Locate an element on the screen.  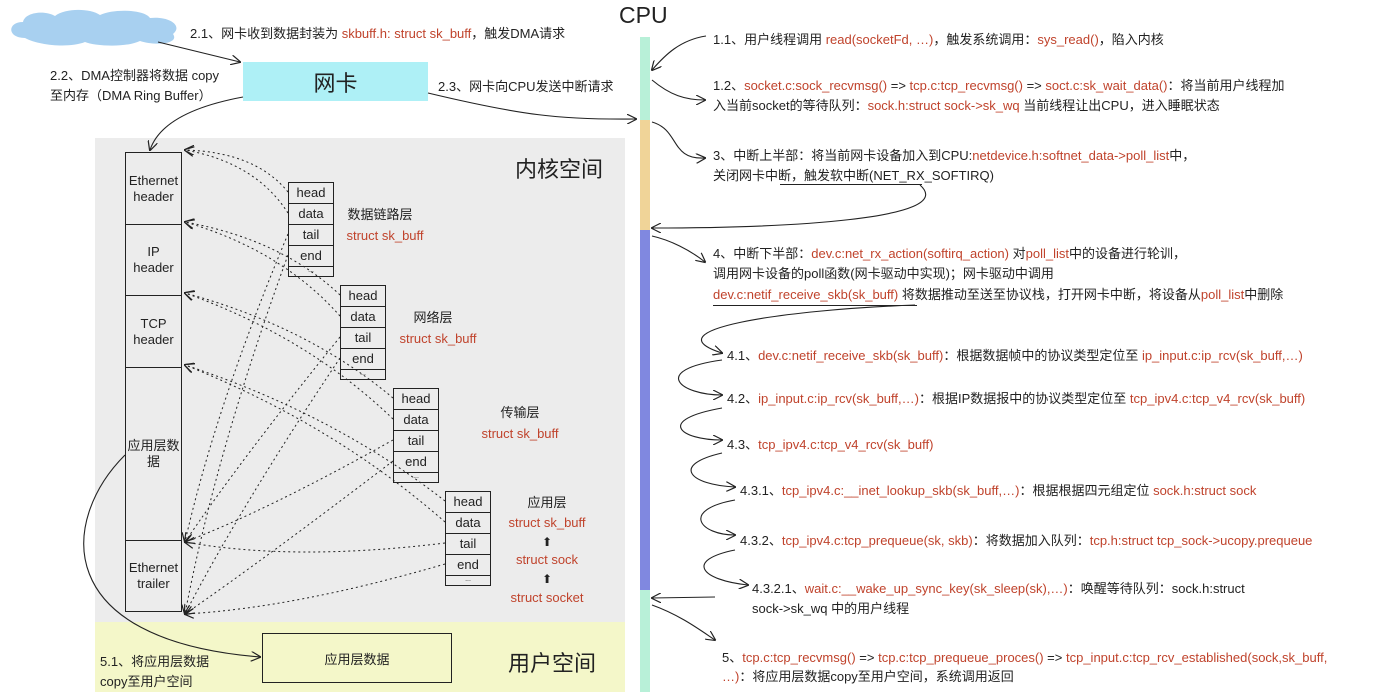
arrow-5-1-copy is located at coordinates (171, 555).